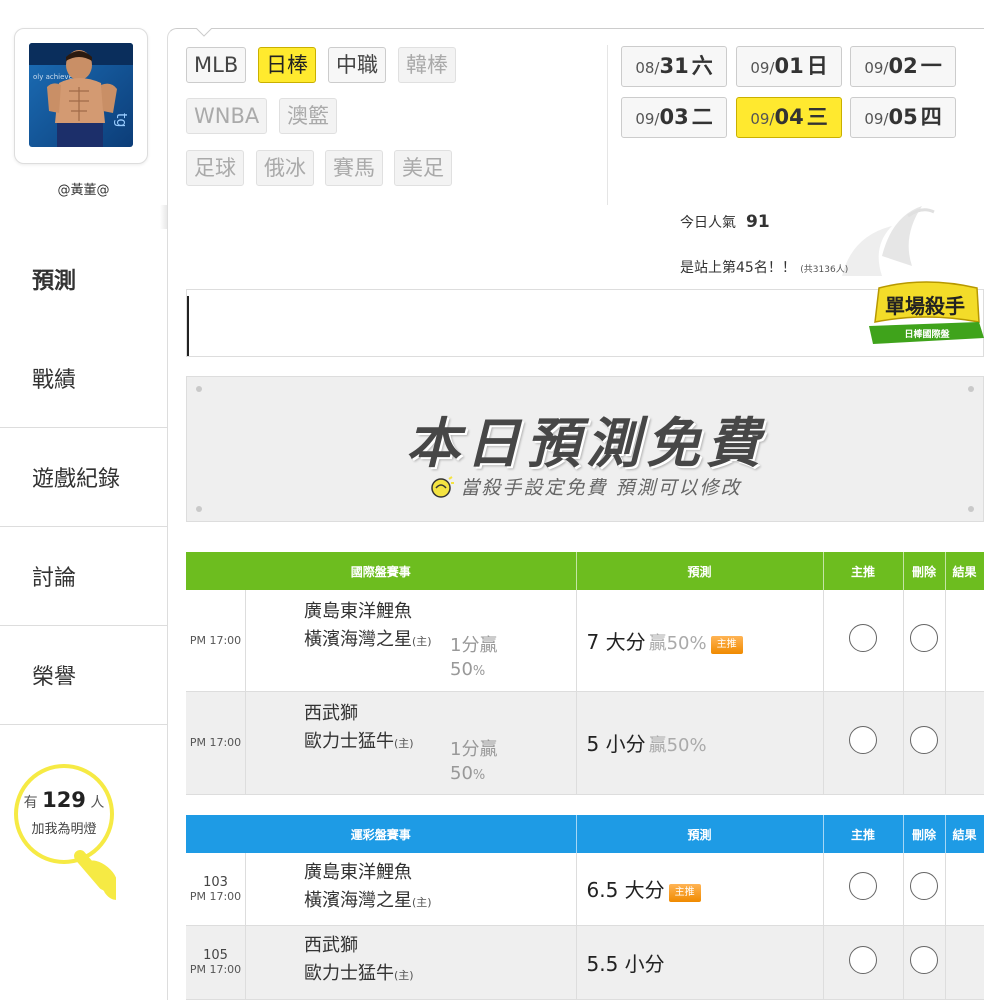 The width and height of the screenshot is (984, 1000). Describe the element at coordinates (726, 644) in the screenshot. I see `main-pick-badge: 主推` at that location.